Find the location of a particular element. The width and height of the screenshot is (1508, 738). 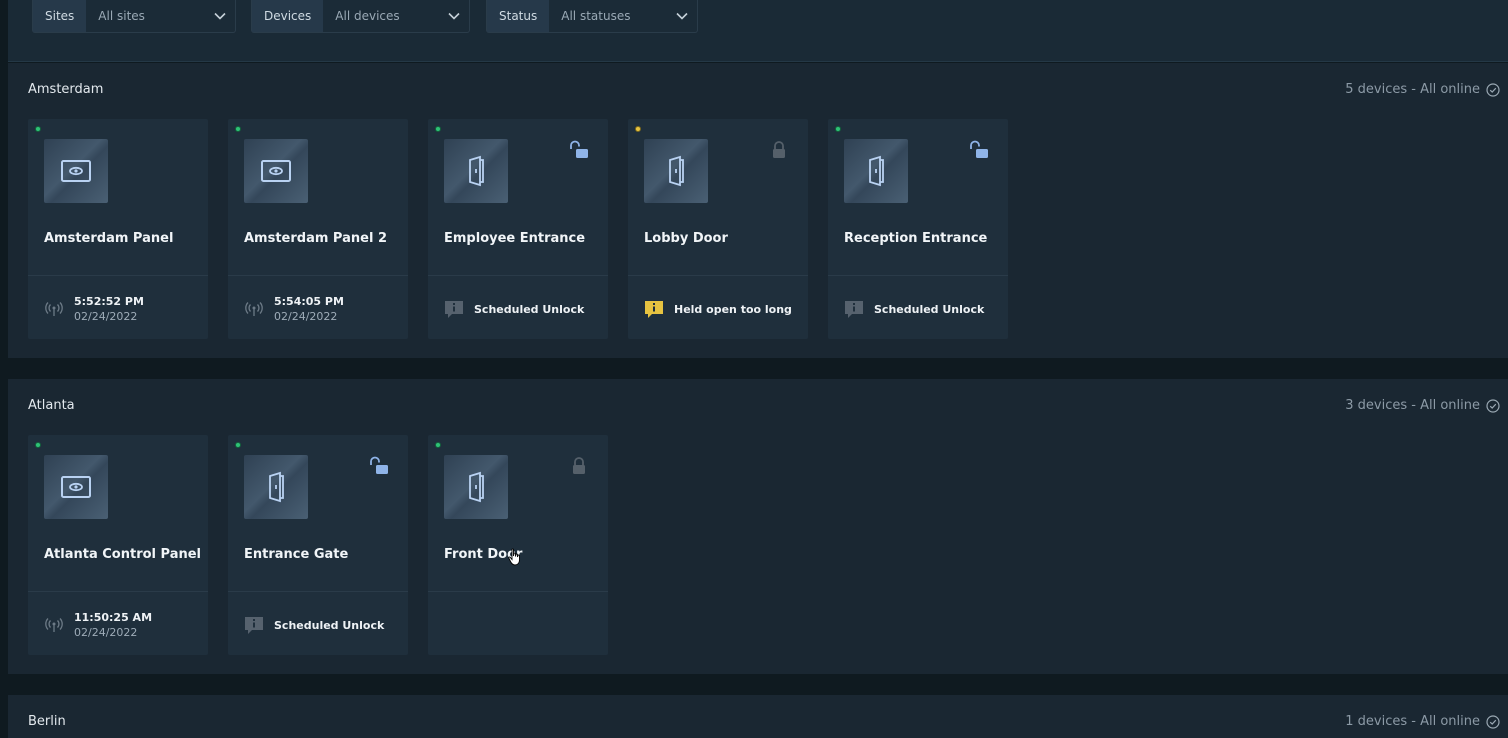

warning-status-dot is located at coordinates (638, 129).